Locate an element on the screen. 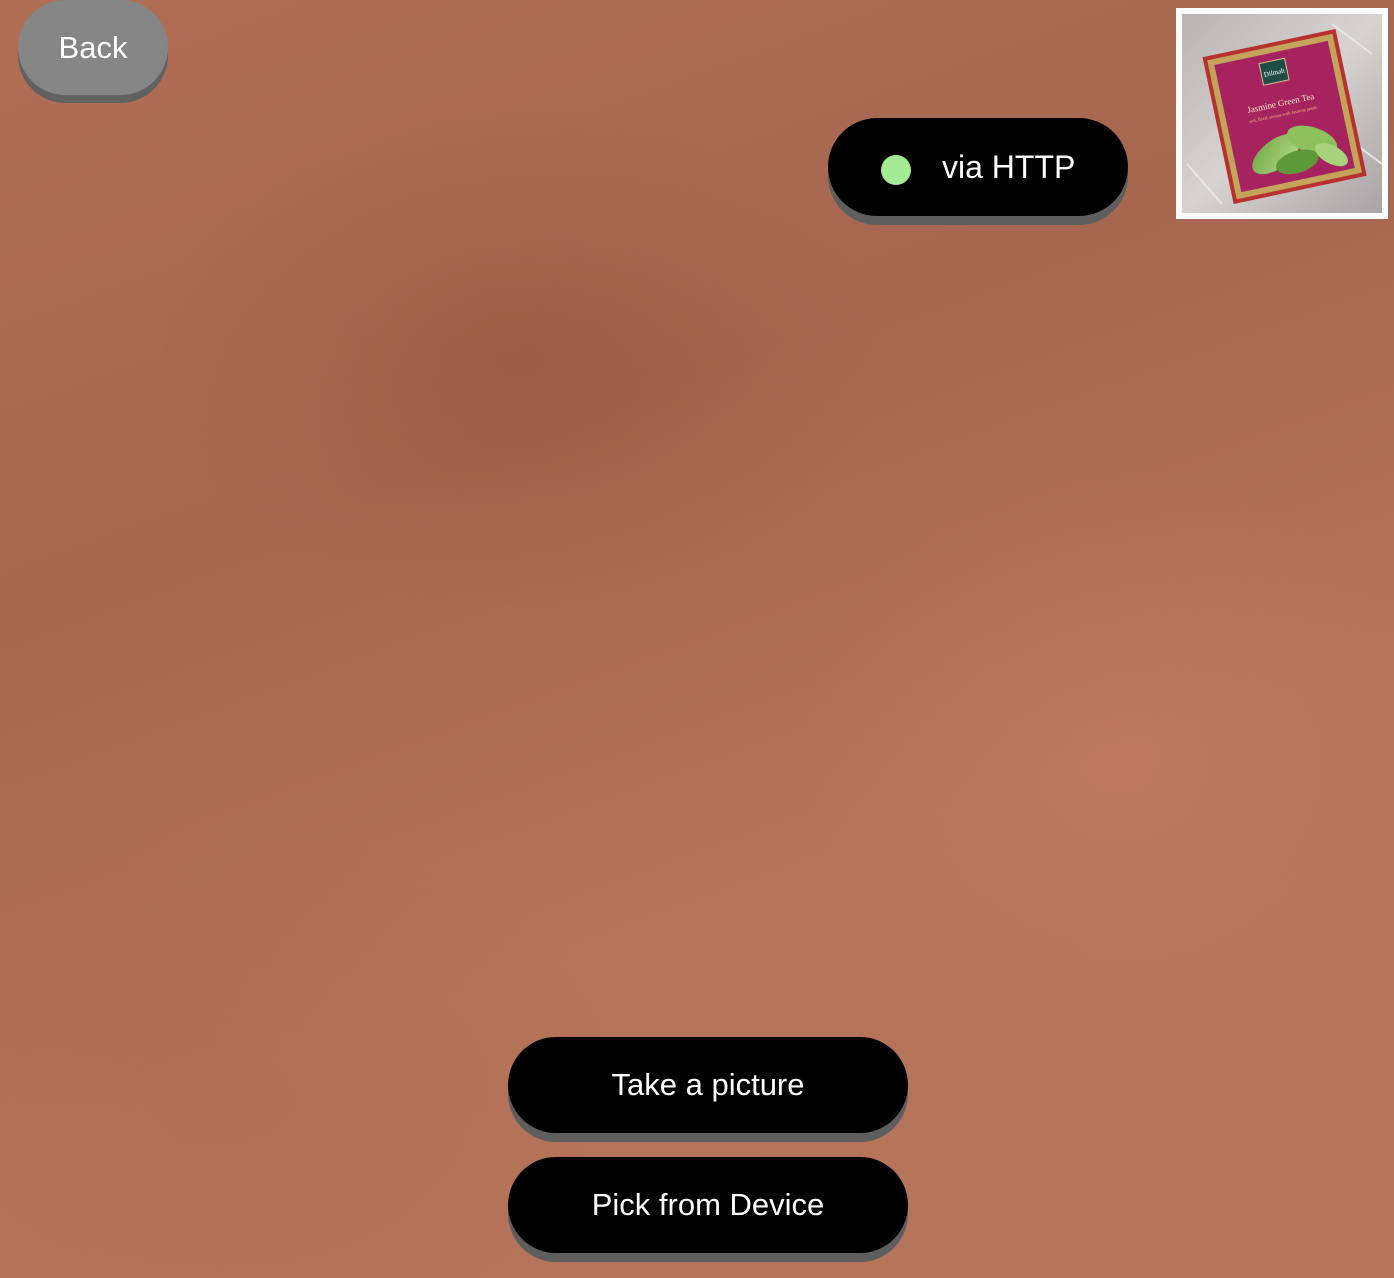 This screenshot has width=1394, height=1278. connection-status-button: via HTTP is located at coordinates (978, 167).